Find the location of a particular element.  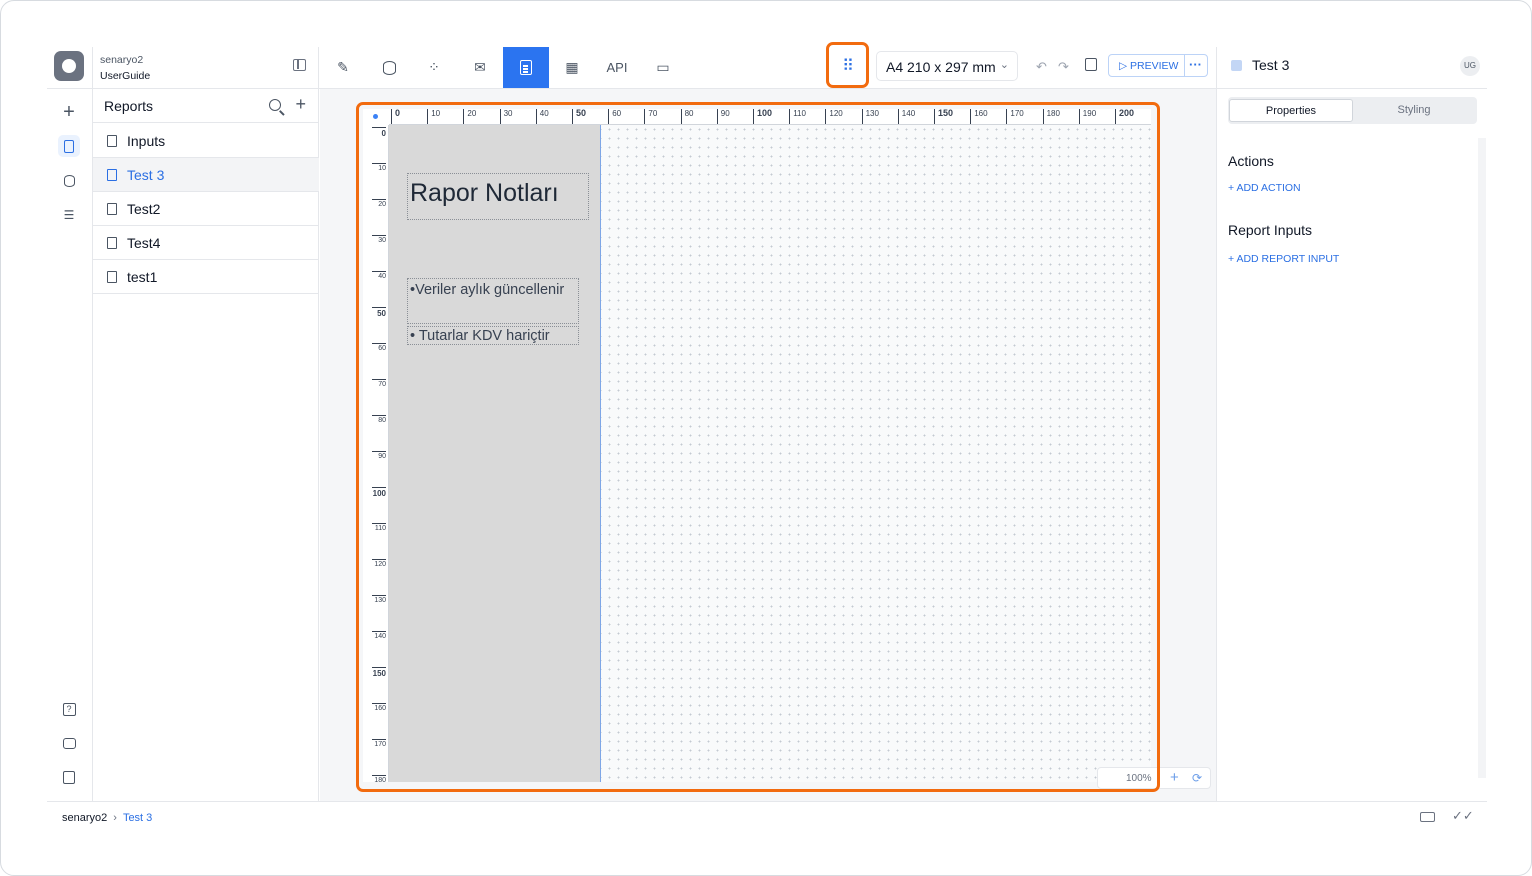

zoom-reset-icon: ⟳ is located at coordinates (1197, 778).